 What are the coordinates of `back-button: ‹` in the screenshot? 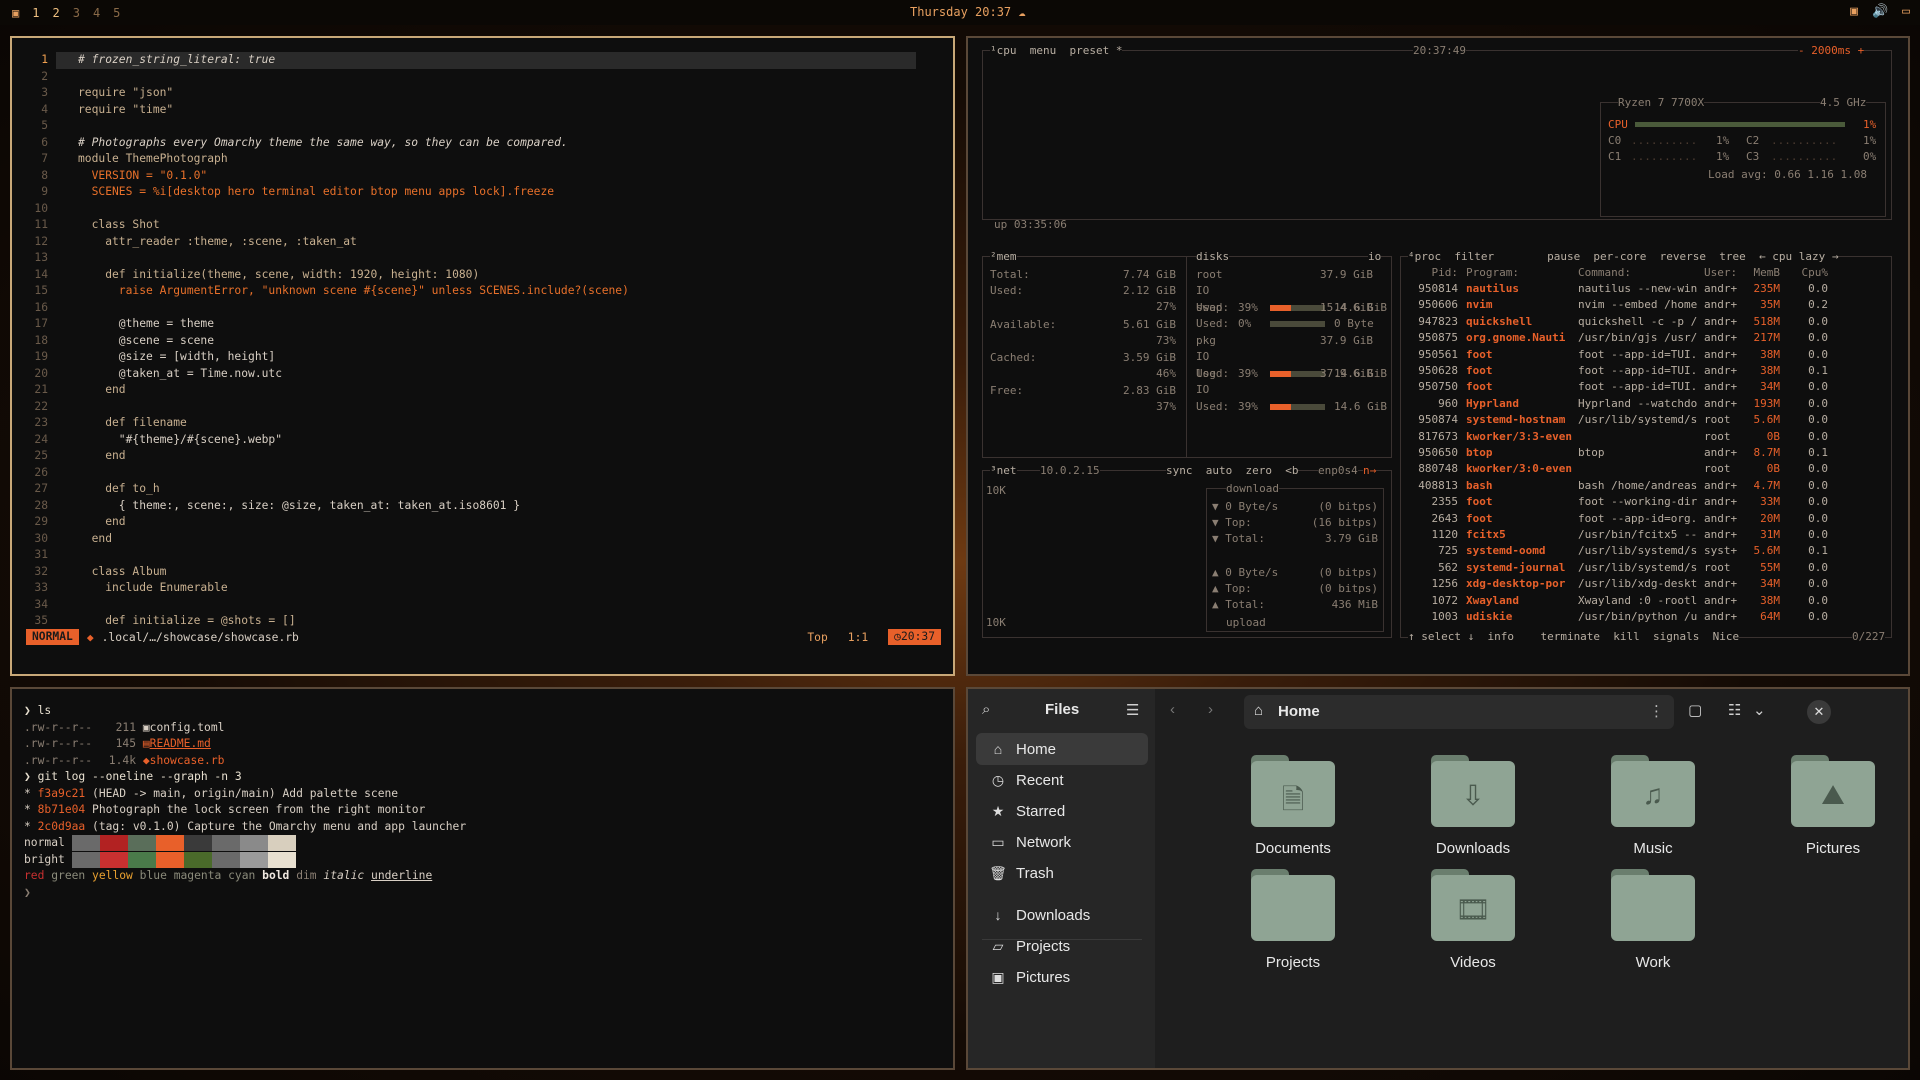 It's located at (1172, 709).